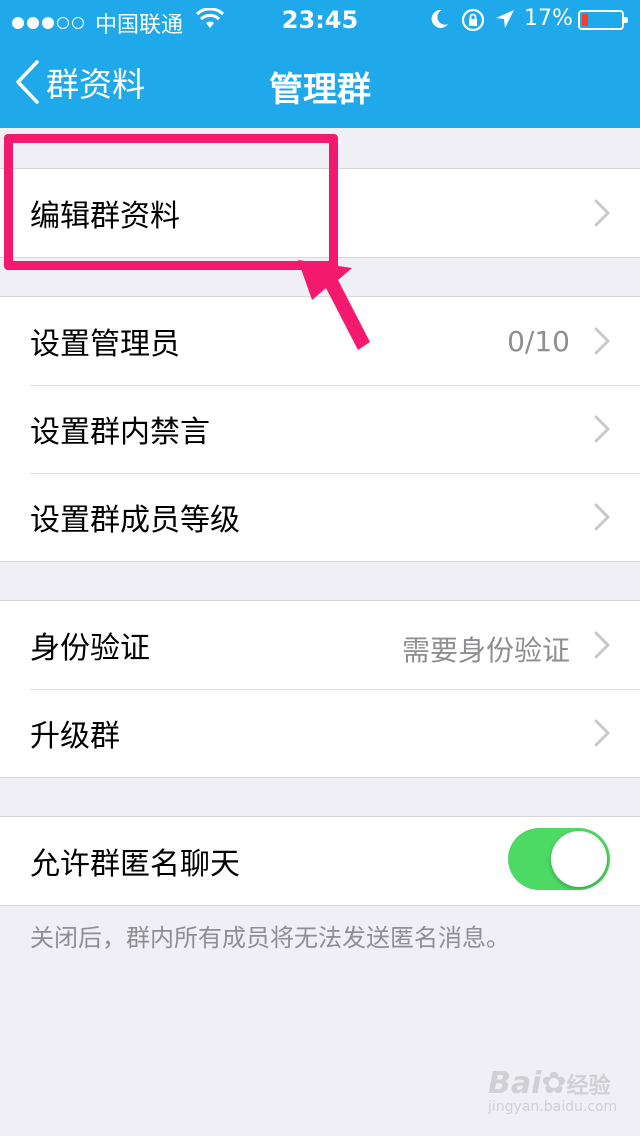 The image size is (640, 1136). What do you see at coordinates (135, 864) in the screenshot?
I see `anonymous-chat-label: 允许群匿名聊天` at bounding box center [135, 864].